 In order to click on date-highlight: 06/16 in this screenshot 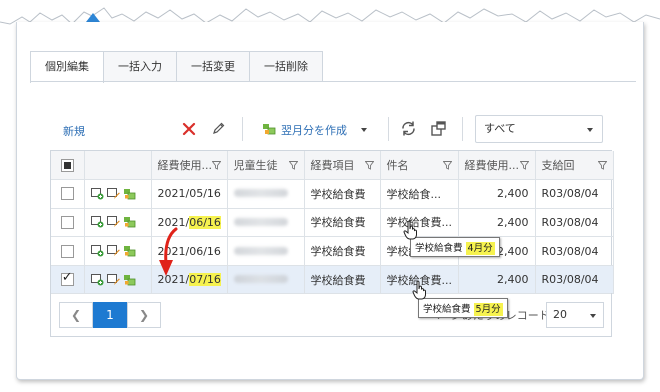, I will do `click(205, 222)`.